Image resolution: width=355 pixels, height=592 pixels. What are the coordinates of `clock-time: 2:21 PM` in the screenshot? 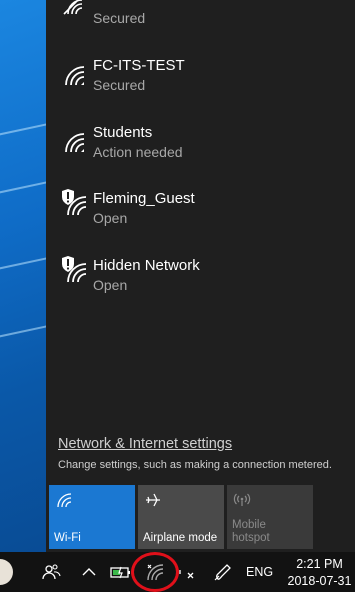 It's located at (319, 564).